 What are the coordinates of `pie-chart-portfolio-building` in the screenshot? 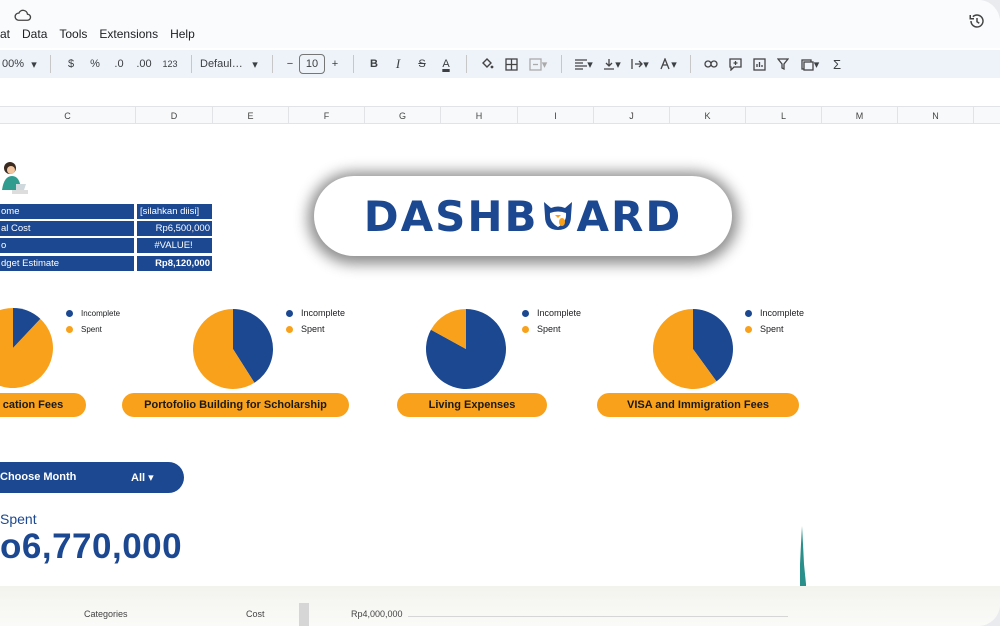 It's located at (233, 349).